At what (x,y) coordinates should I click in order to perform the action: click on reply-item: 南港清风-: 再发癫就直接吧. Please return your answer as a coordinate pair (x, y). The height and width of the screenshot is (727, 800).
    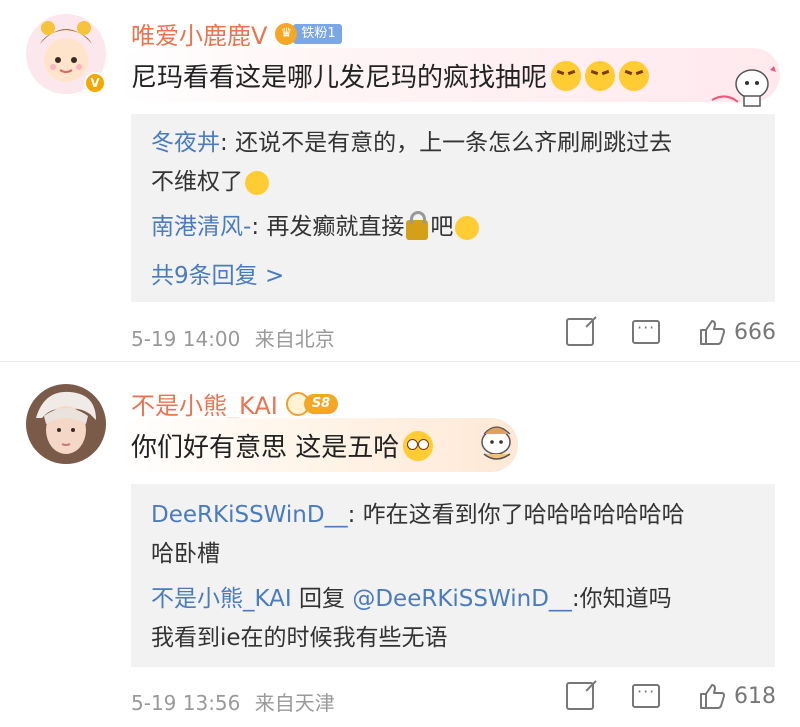
    Looking at the image, I should click on (453, 227).